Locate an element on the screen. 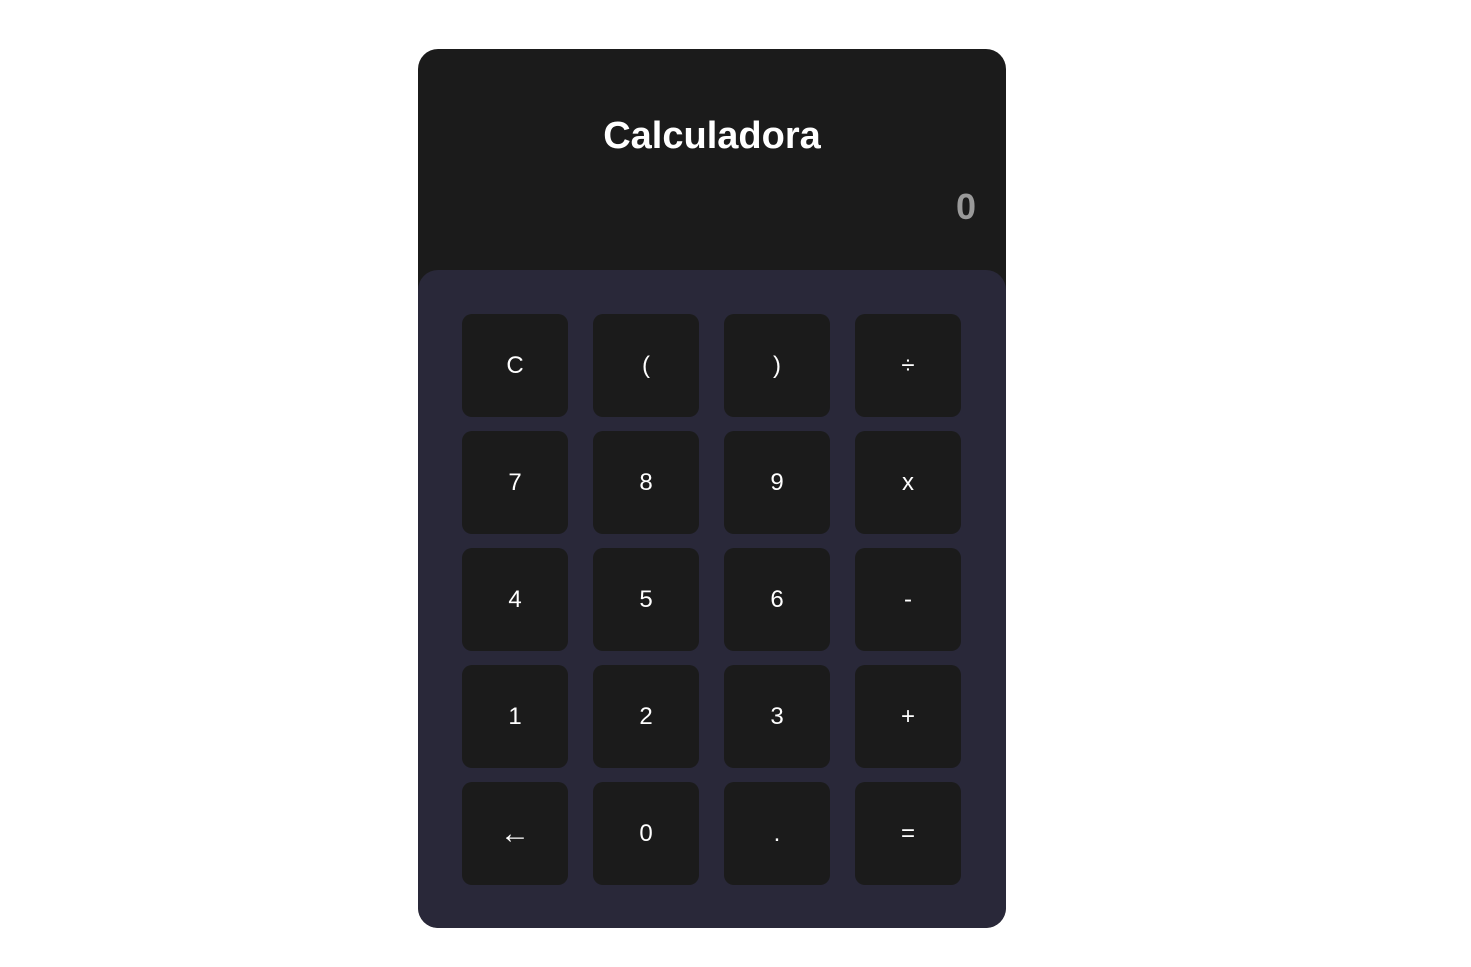 This screenshot has height=967, width=1471. digit-5-button: 5 is located at coordinates (646, 599).